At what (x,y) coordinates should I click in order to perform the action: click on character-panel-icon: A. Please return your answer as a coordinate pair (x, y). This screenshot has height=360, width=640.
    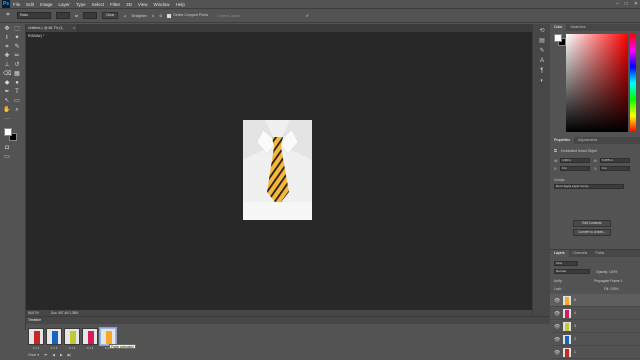
    Looking at the image, I should click on (542, 61).